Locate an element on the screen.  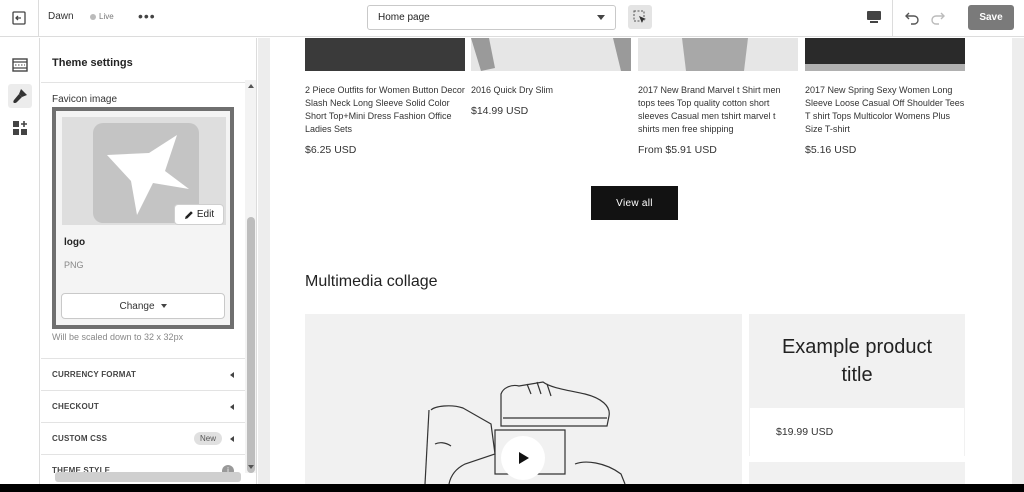
scrollbar-thumb is located at coordinates (251, 345).